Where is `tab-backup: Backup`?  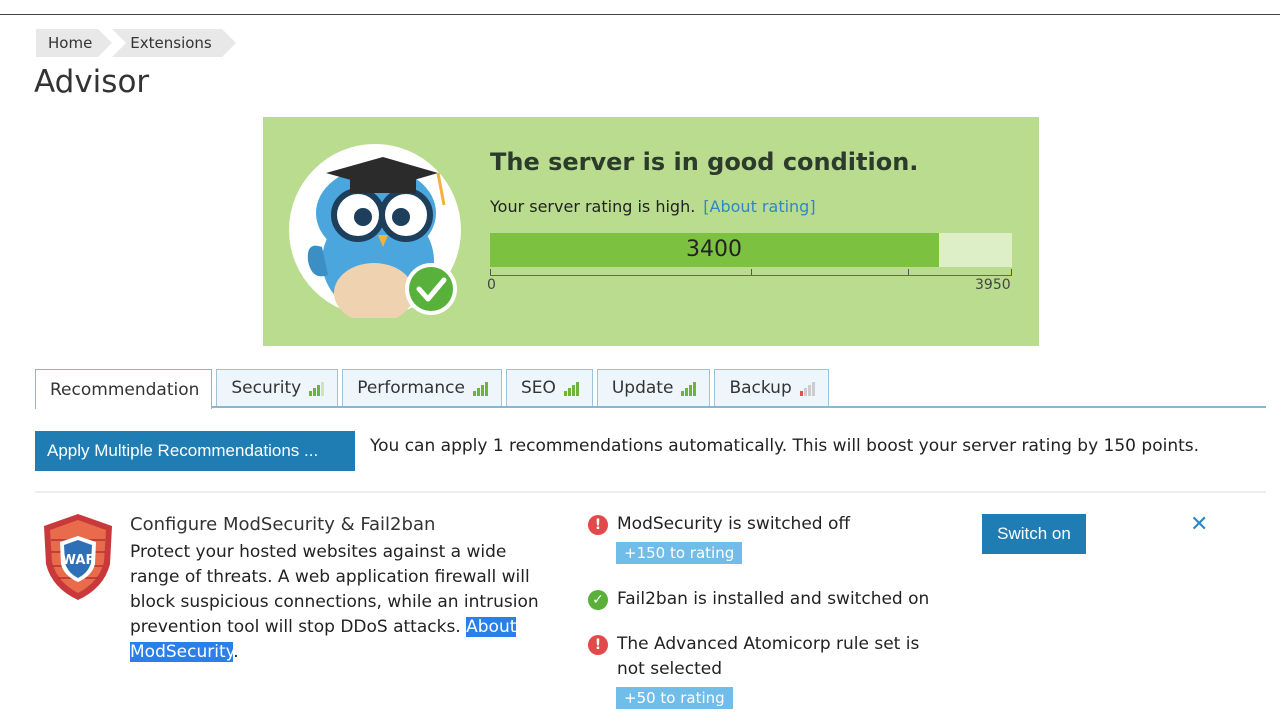
tab-backup: Backup is located at coordinates (771, 387).